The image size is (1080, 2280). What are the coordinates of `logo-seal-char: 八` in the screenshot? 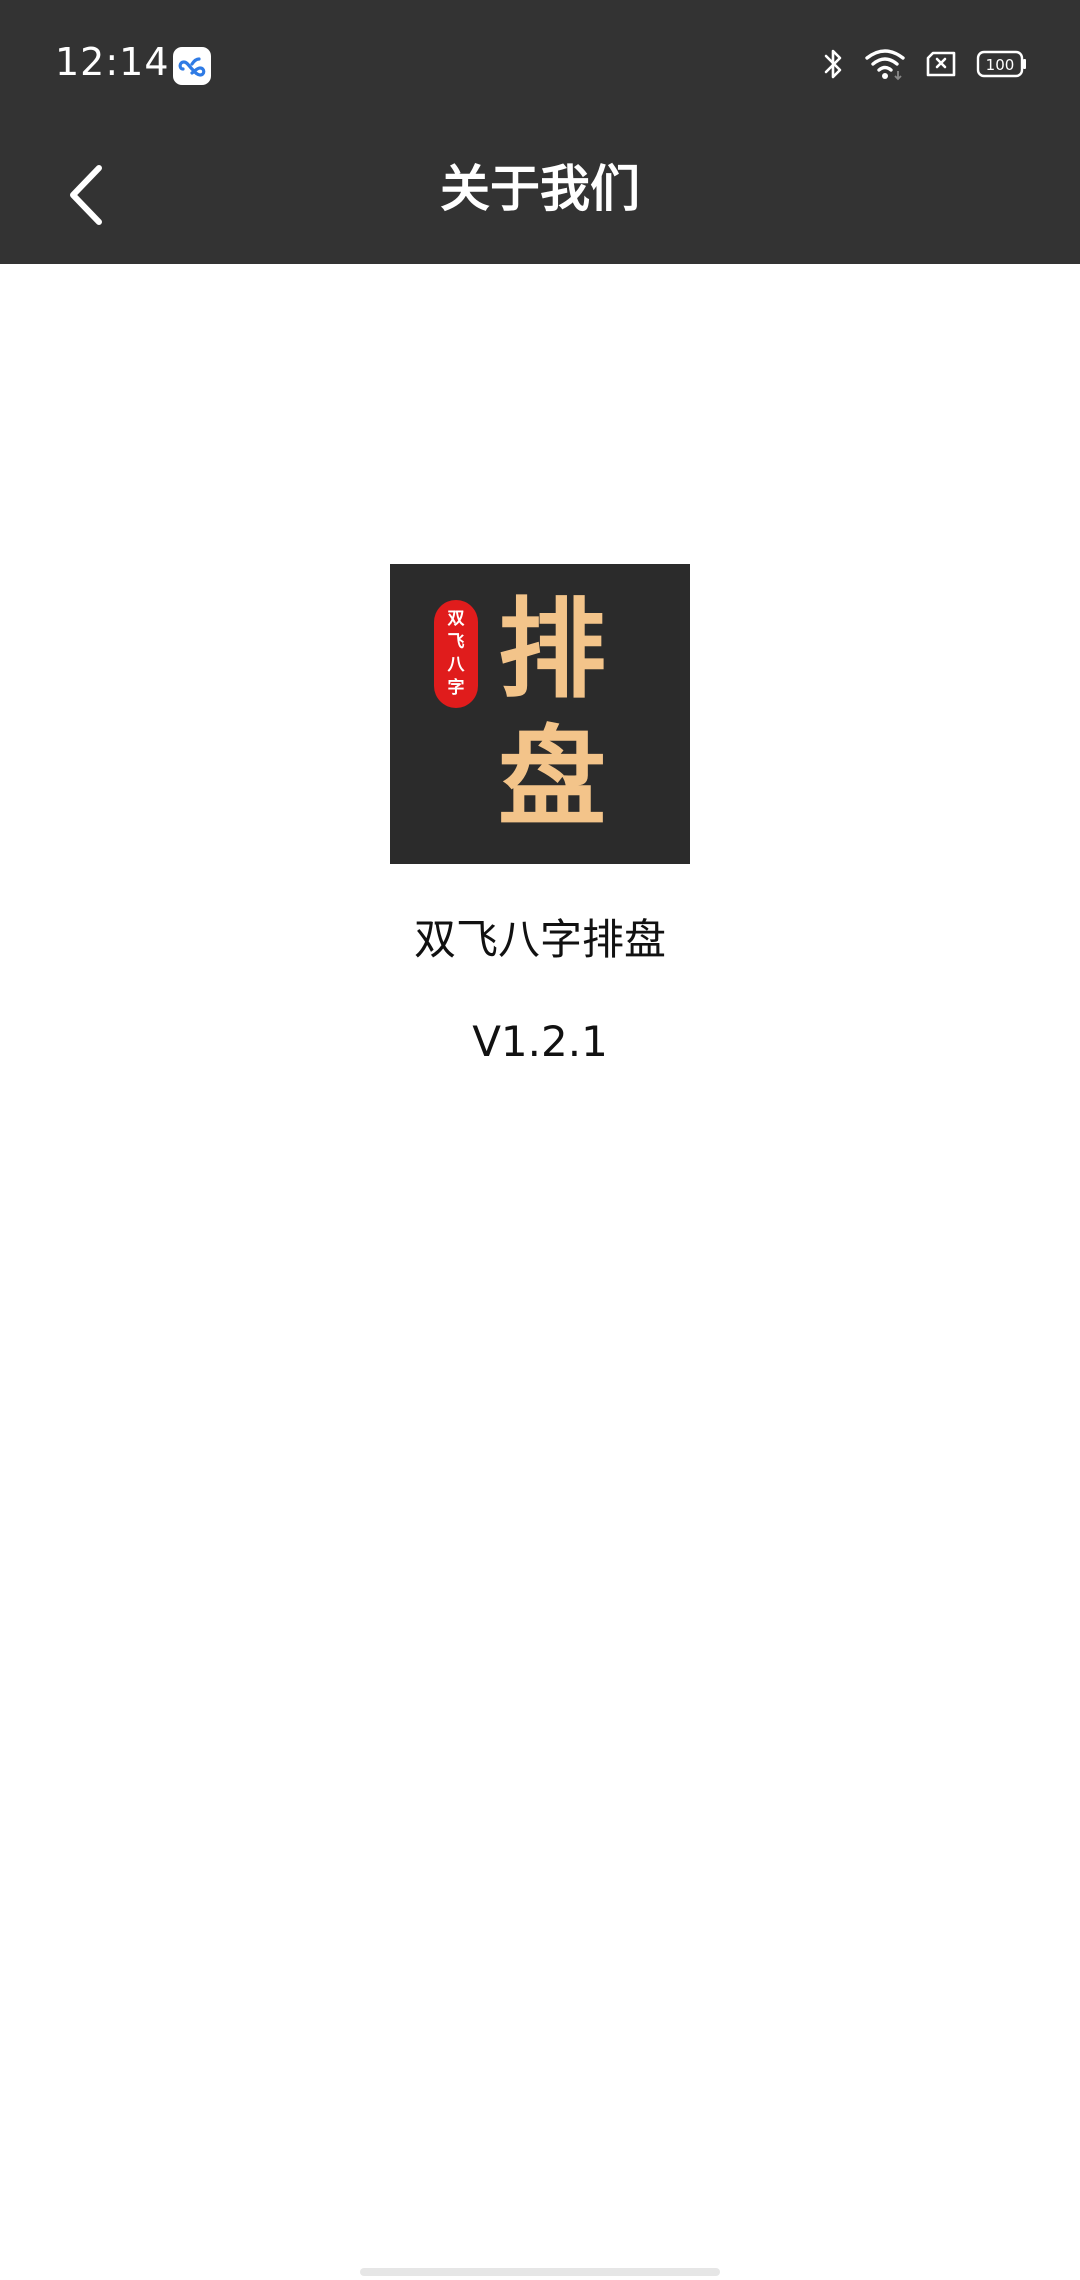 It's located at (456, 665).